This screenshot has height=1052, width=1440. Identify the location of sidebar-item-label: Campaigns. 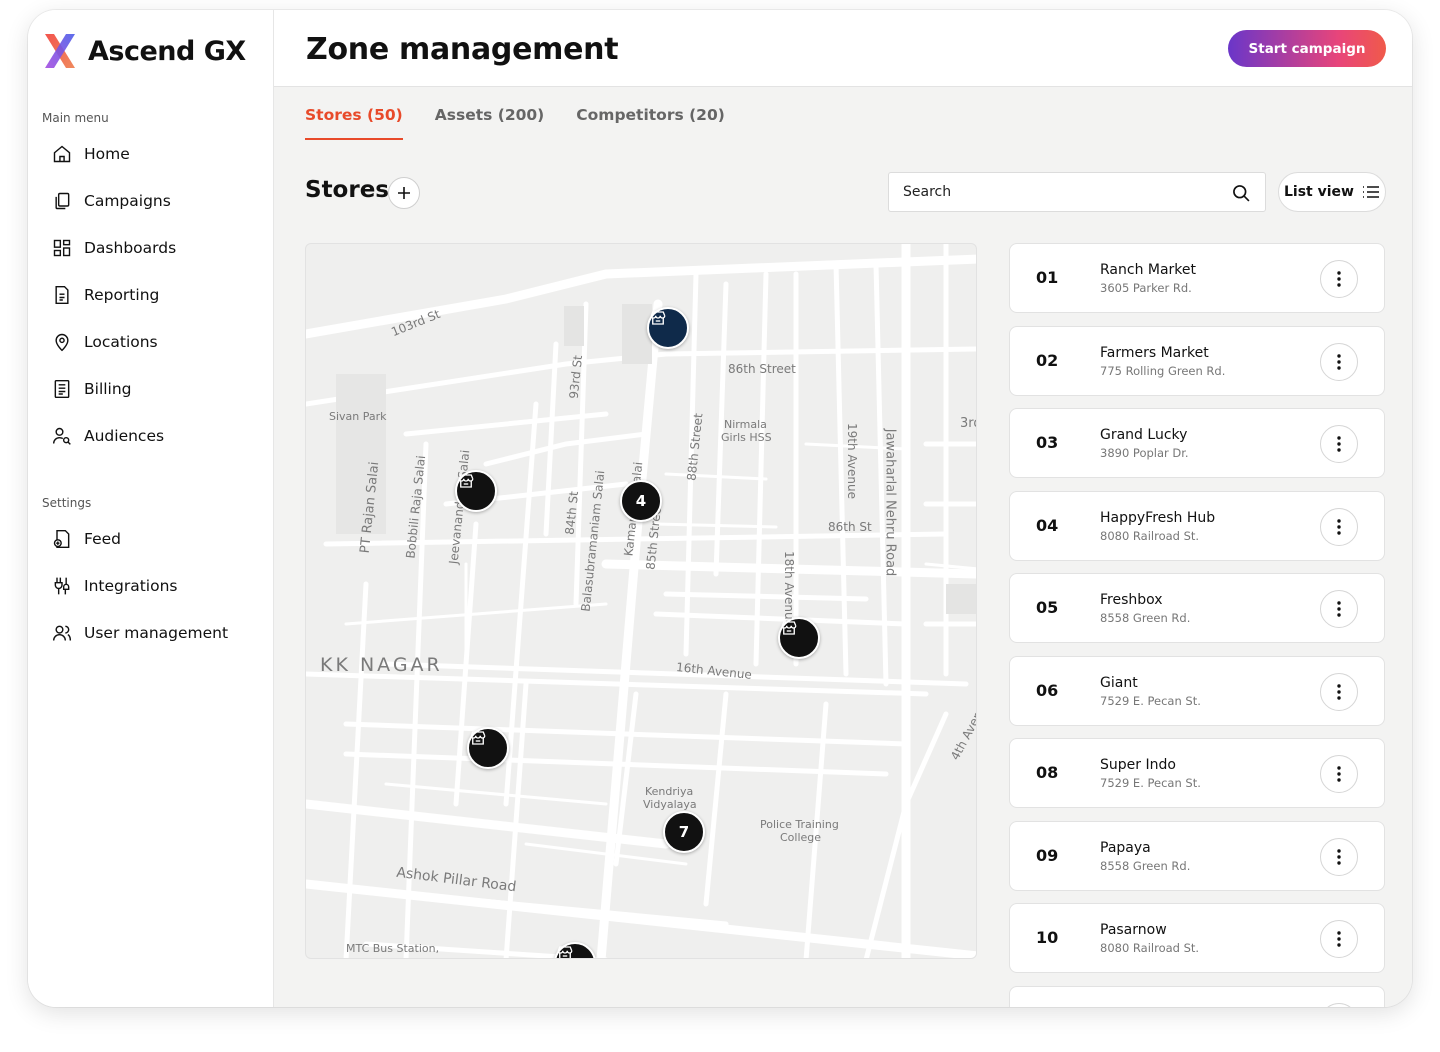
(127, 200).